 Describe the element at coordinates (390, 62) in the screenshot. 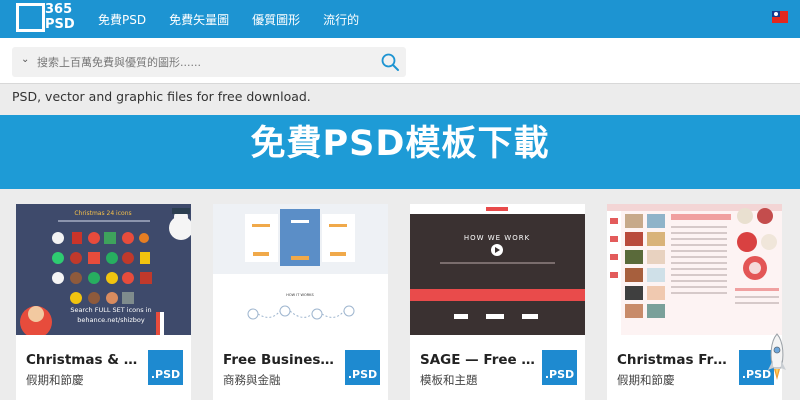

I see `search-icon` at that location.